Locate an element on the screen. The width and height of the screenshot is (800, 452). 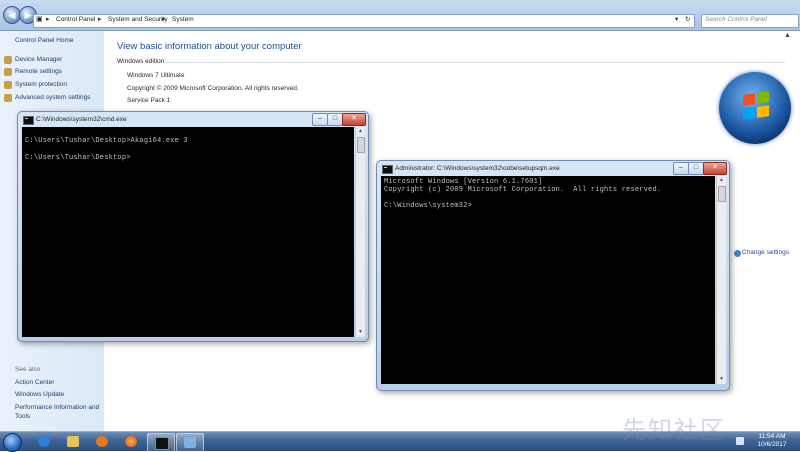
network-icon is located at coordinates (740, 441).